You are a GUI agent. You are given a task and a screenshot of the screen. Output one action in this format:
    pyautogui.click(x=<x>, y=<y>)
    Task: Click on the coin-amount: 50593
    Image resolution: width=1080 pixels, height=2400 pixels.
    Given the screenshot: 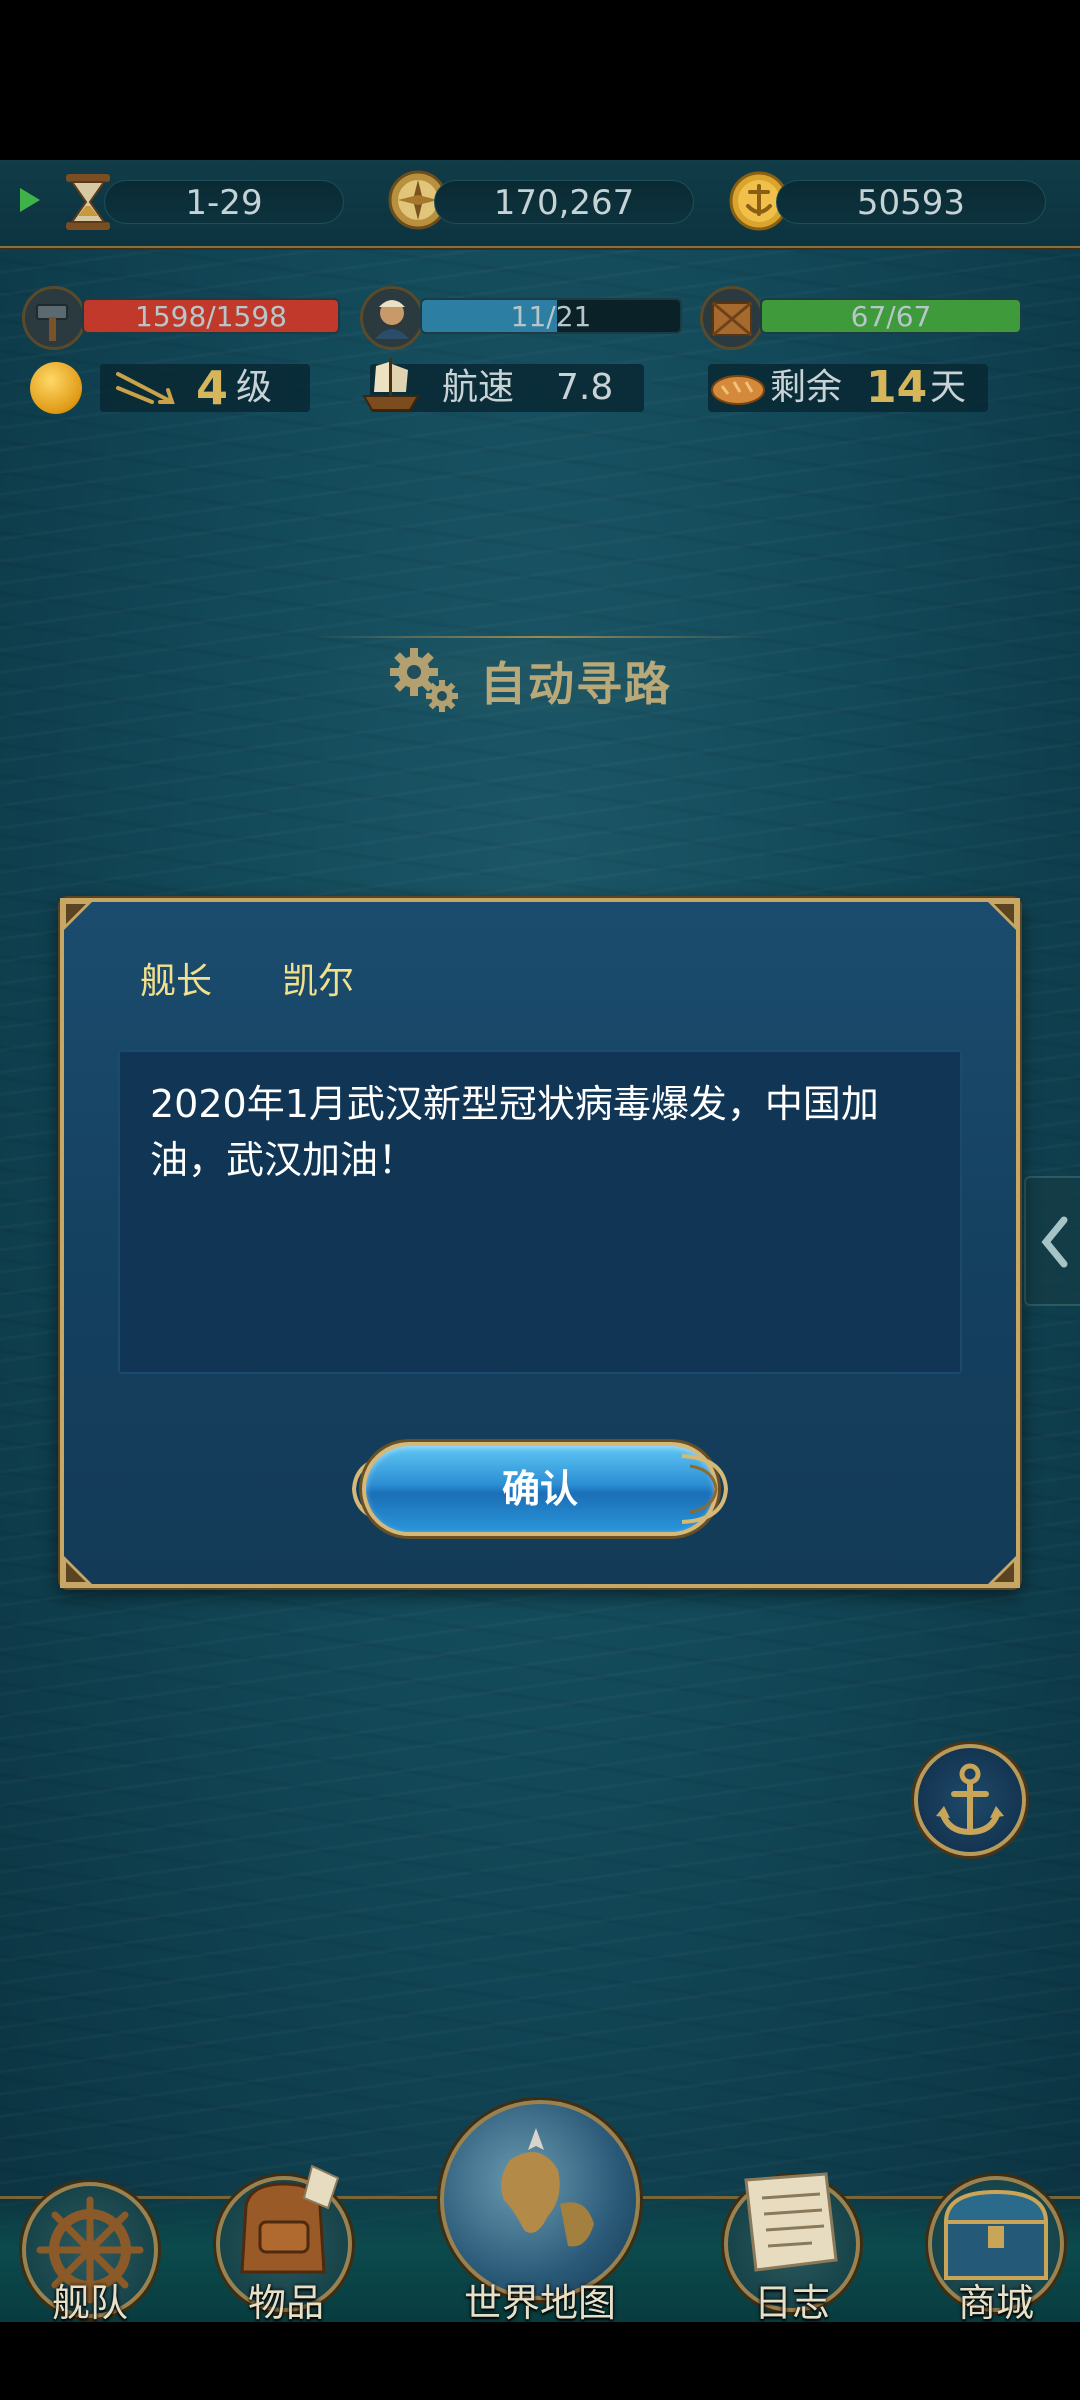 What is the action you would take?
    pyautogui.click(x=911, y=202)
    